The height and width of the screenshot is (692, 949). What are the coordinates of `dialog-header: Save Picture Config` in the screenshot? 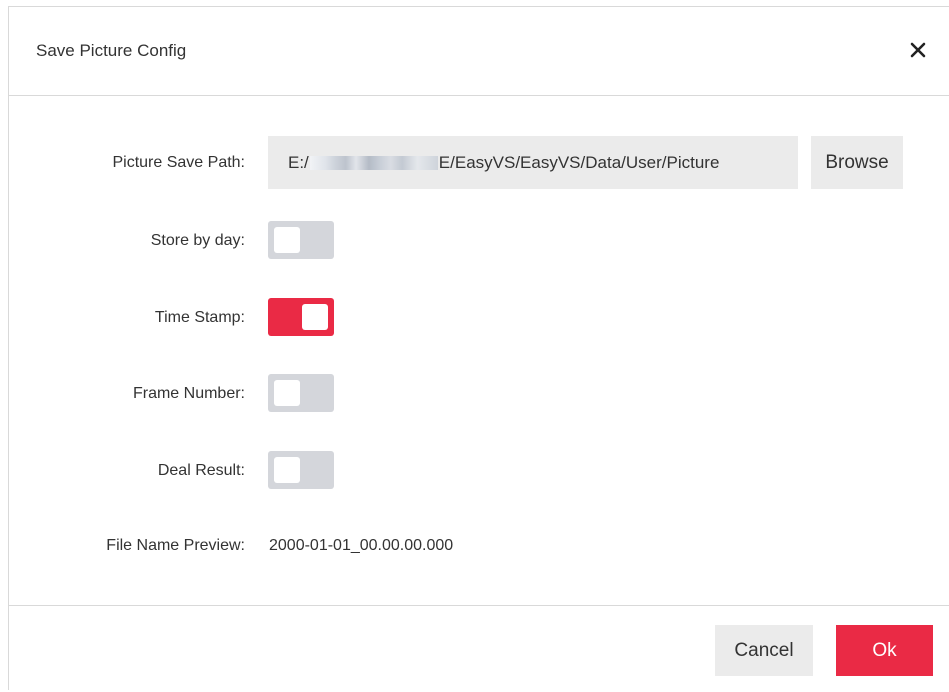 It's located at (479, 51).